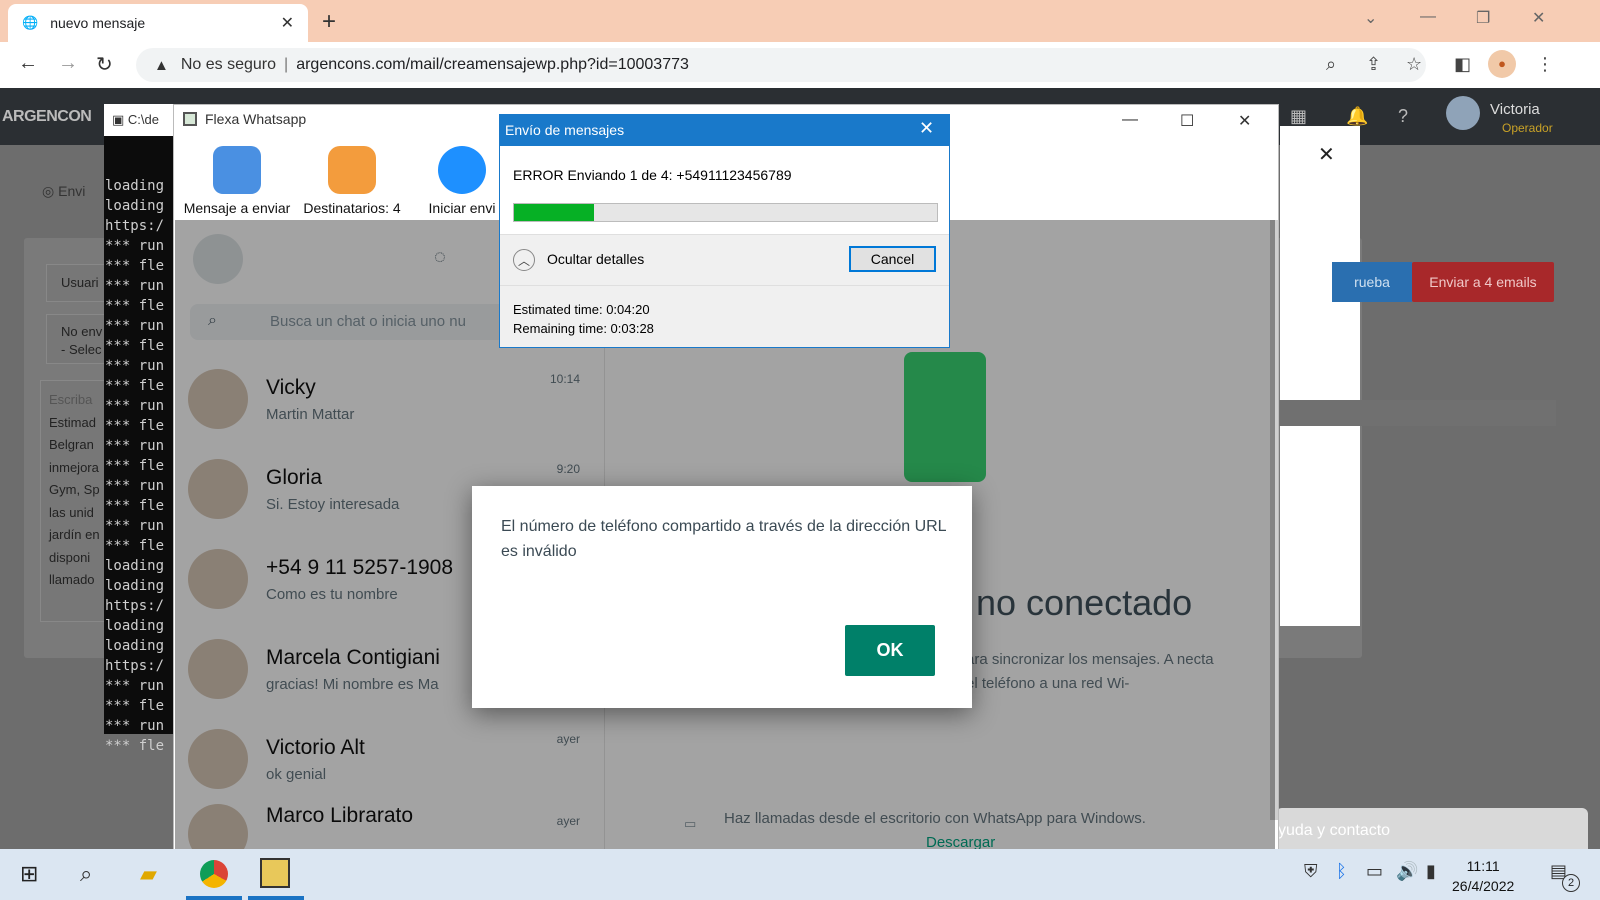  I want to click on play-icon, so click(462, 170).